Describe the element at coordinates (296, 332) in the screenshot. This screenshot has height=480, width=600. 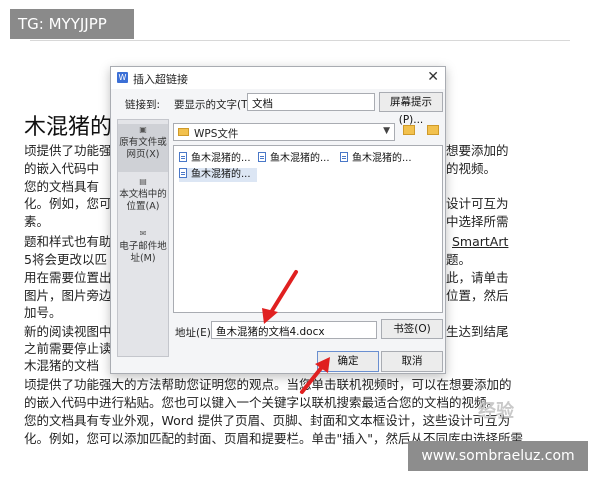
I see `annotation-arrows` at that location.